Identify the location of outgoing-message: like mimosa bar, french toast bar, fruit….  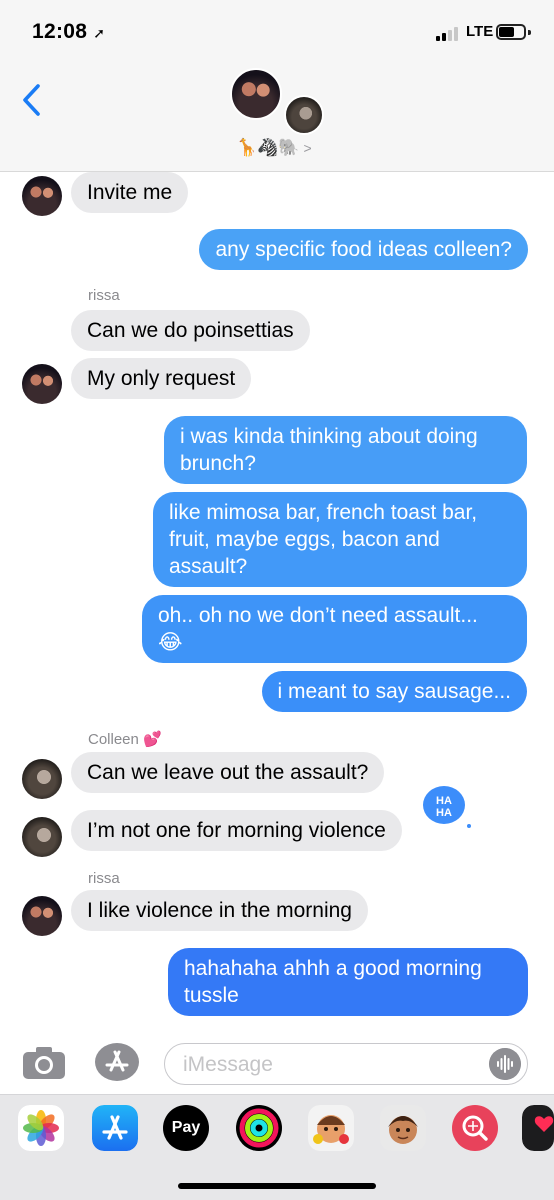
(340, 539).